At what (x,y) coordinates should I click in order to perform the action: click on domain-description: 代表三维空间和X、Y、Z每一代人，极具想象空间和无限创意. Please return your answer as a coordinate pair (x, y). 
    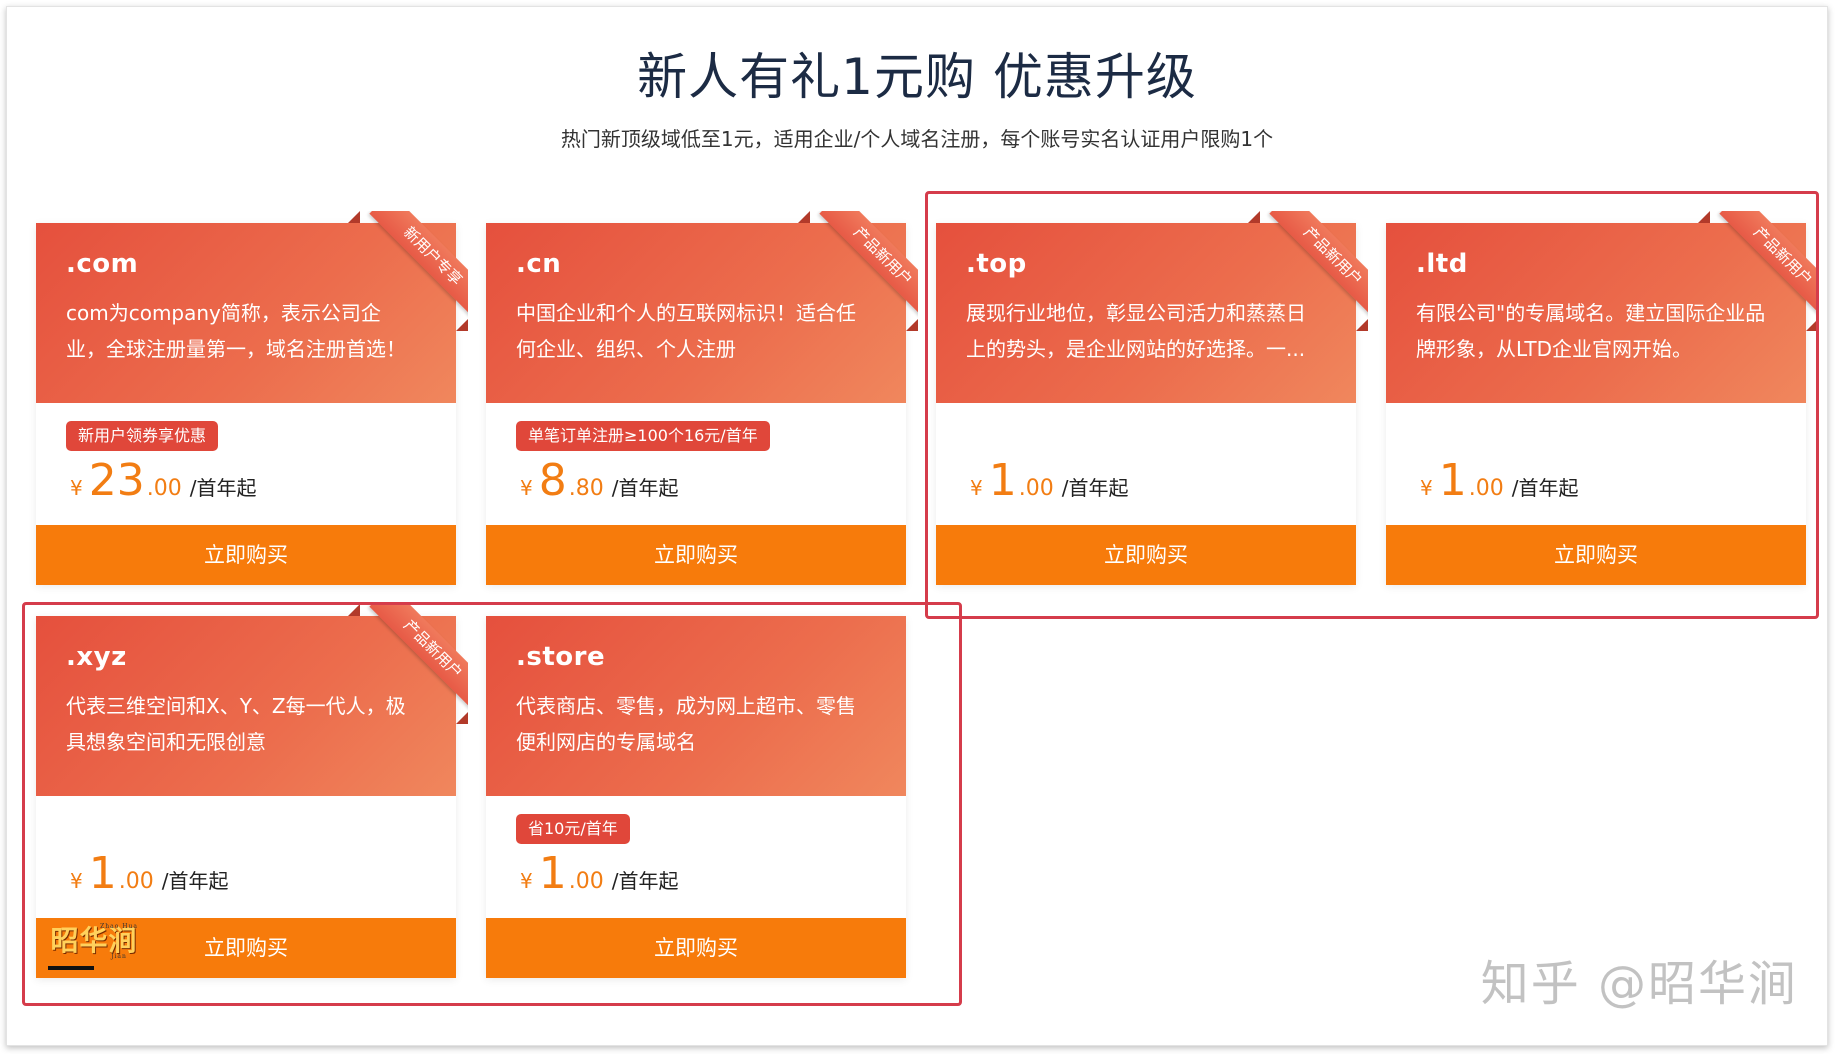
    Looking at the image, I should click on (236, 724).